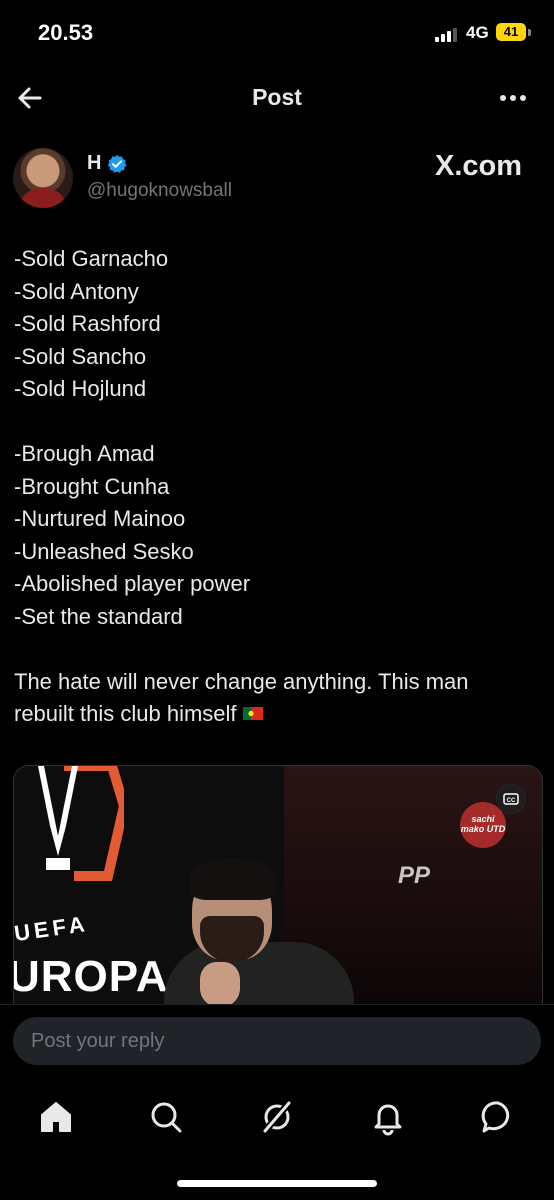 The image size is (554, 1200). I want to click on trophy-icon, so click(58, 818).